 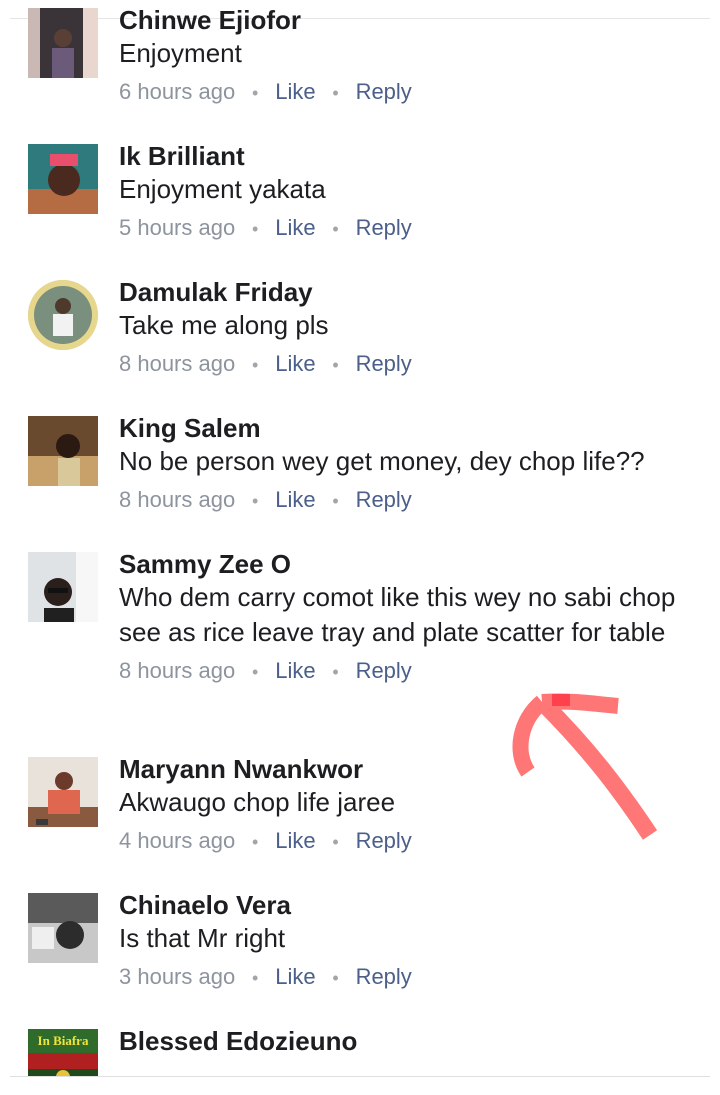 What do you see at coordinates (222, 189) in the screenshot?
I see `comment-text: Enjoyment yakata` at bounding box center [222, 189].